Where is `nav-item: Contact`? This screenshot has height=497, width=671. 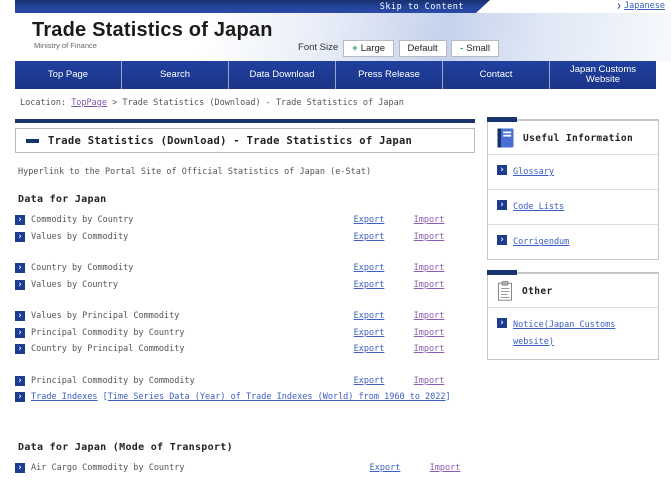
nav-item: Contact is located at coordinates (495, 75).